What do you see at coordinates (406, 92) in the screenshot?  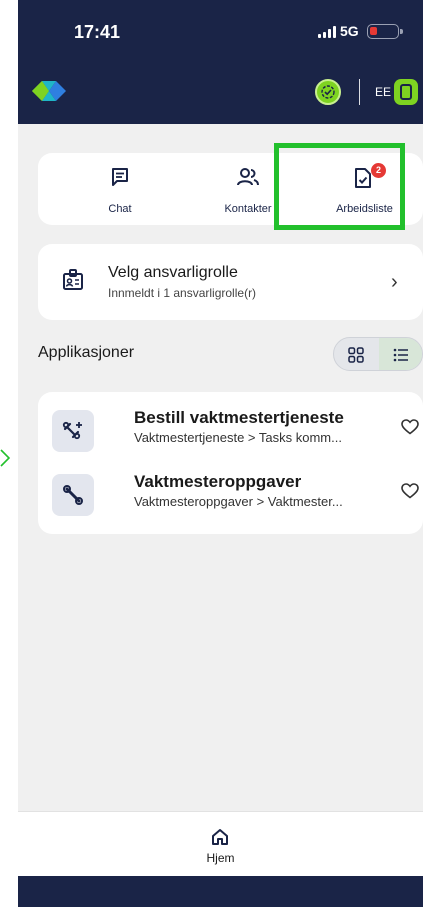 I see `device-icon` at bounding box center [406, 92].